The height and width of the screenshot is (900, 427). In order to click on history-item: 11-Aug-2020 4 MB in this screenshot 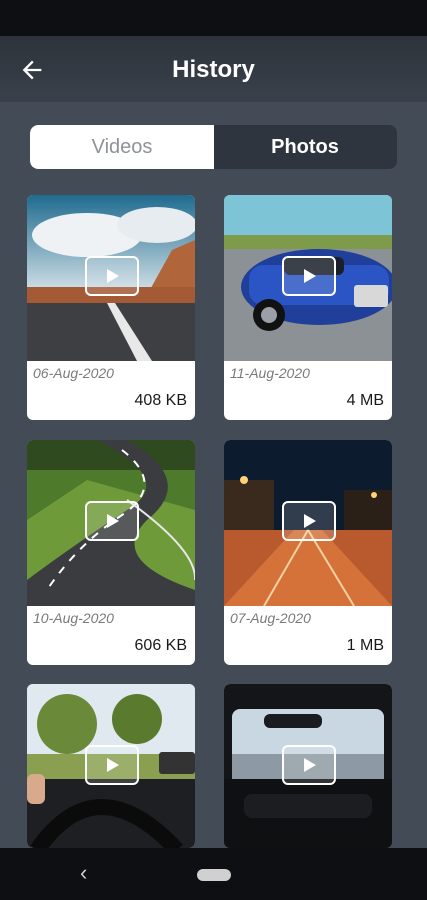, I will do `click(308, 307)`.